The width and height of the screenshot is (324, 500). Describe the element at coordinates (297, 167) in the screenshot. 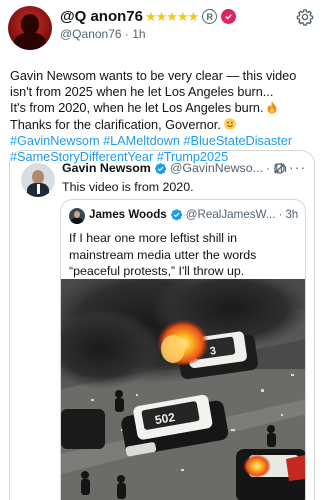

I see `more-options-icon: ···` at that location.